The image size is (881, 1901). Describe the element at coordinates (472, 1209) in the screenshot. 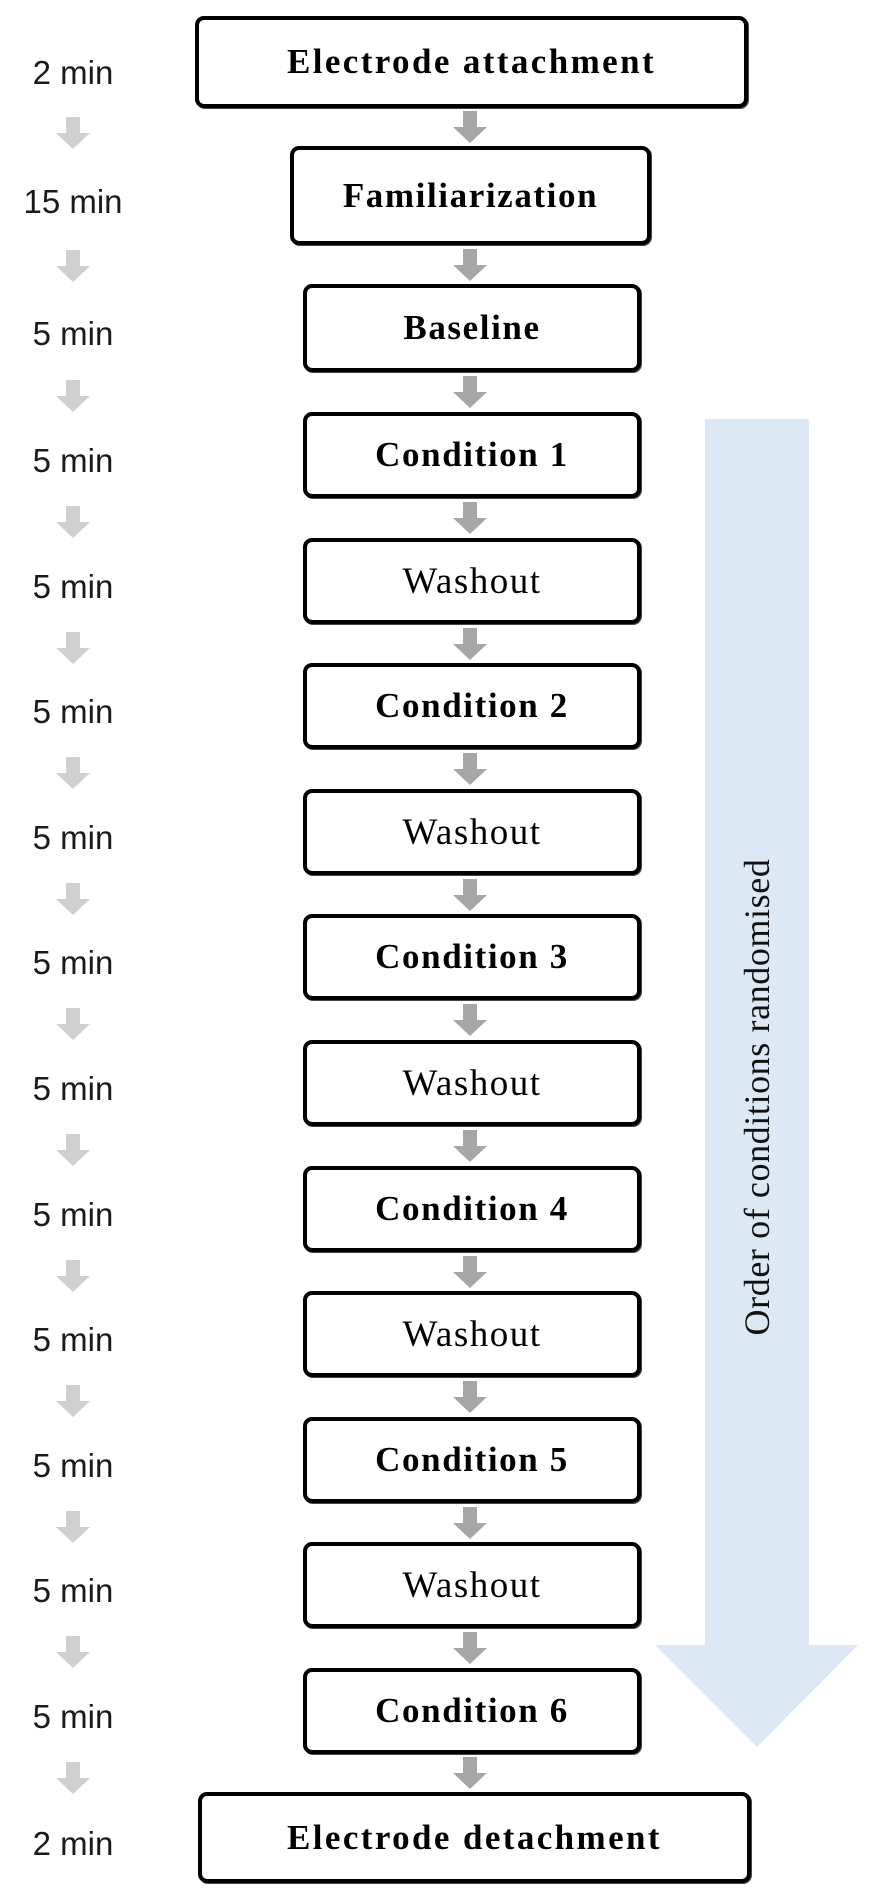

I see `step-box: Condition 4` at that location.